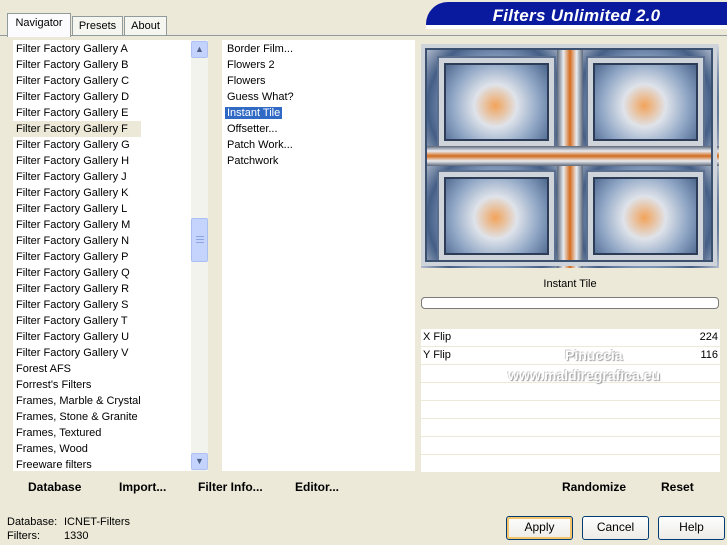 The image size is (727, 545). Describe the element at coordinates (437, 355) in the screenshot. I see `param-label: Y Flip` at that location.